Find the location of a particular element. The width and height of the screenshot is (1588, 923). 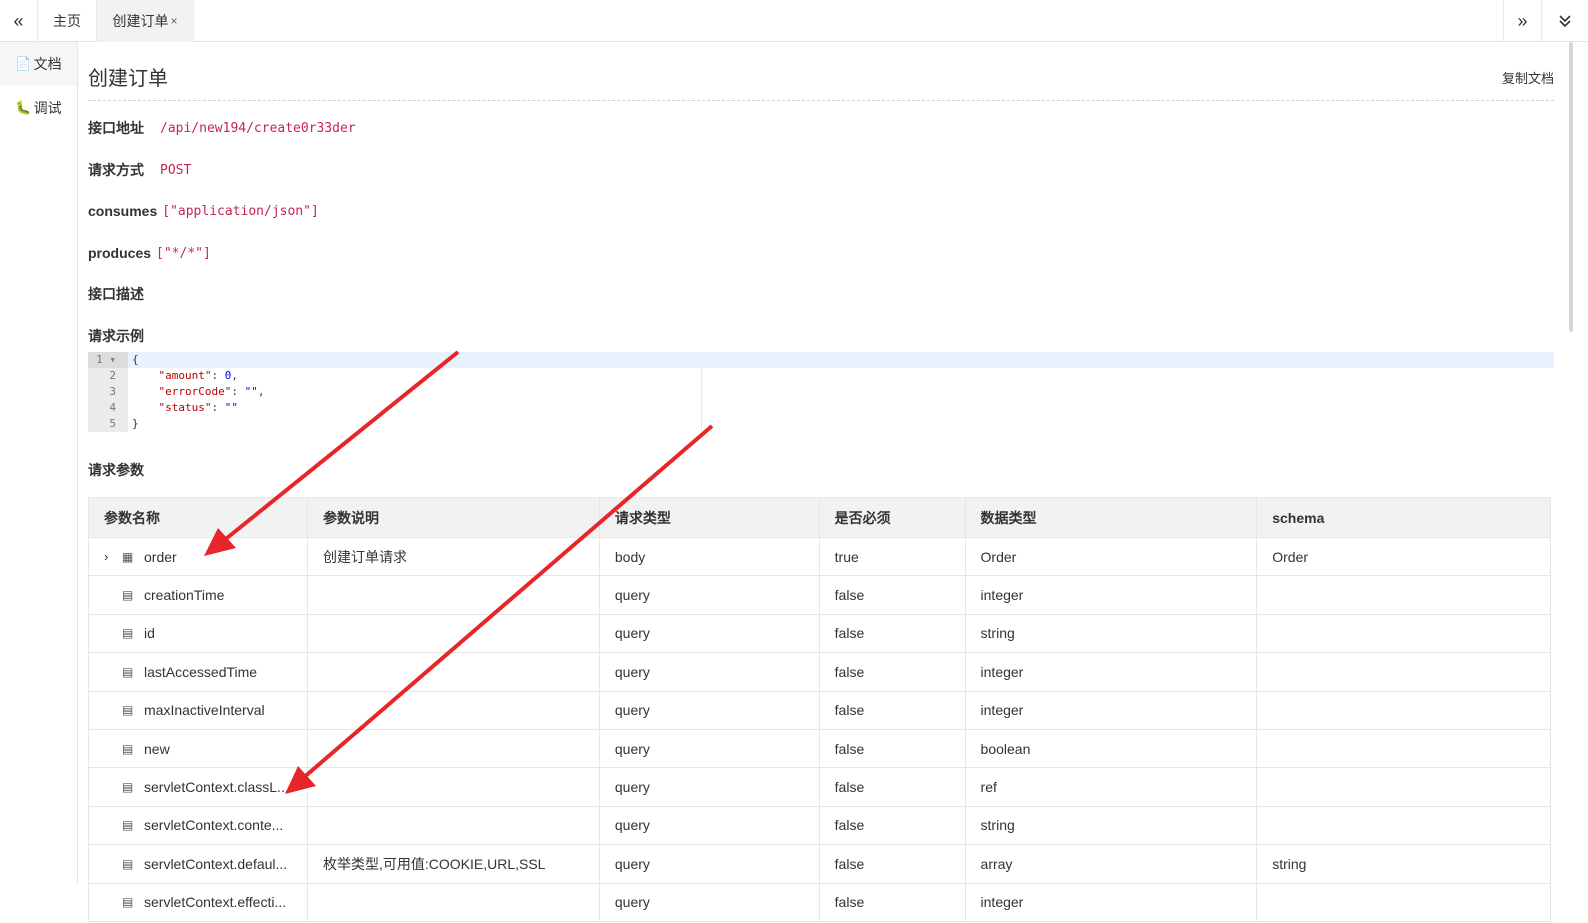

code-line: "status": "" is located at coordinates (198, 407).